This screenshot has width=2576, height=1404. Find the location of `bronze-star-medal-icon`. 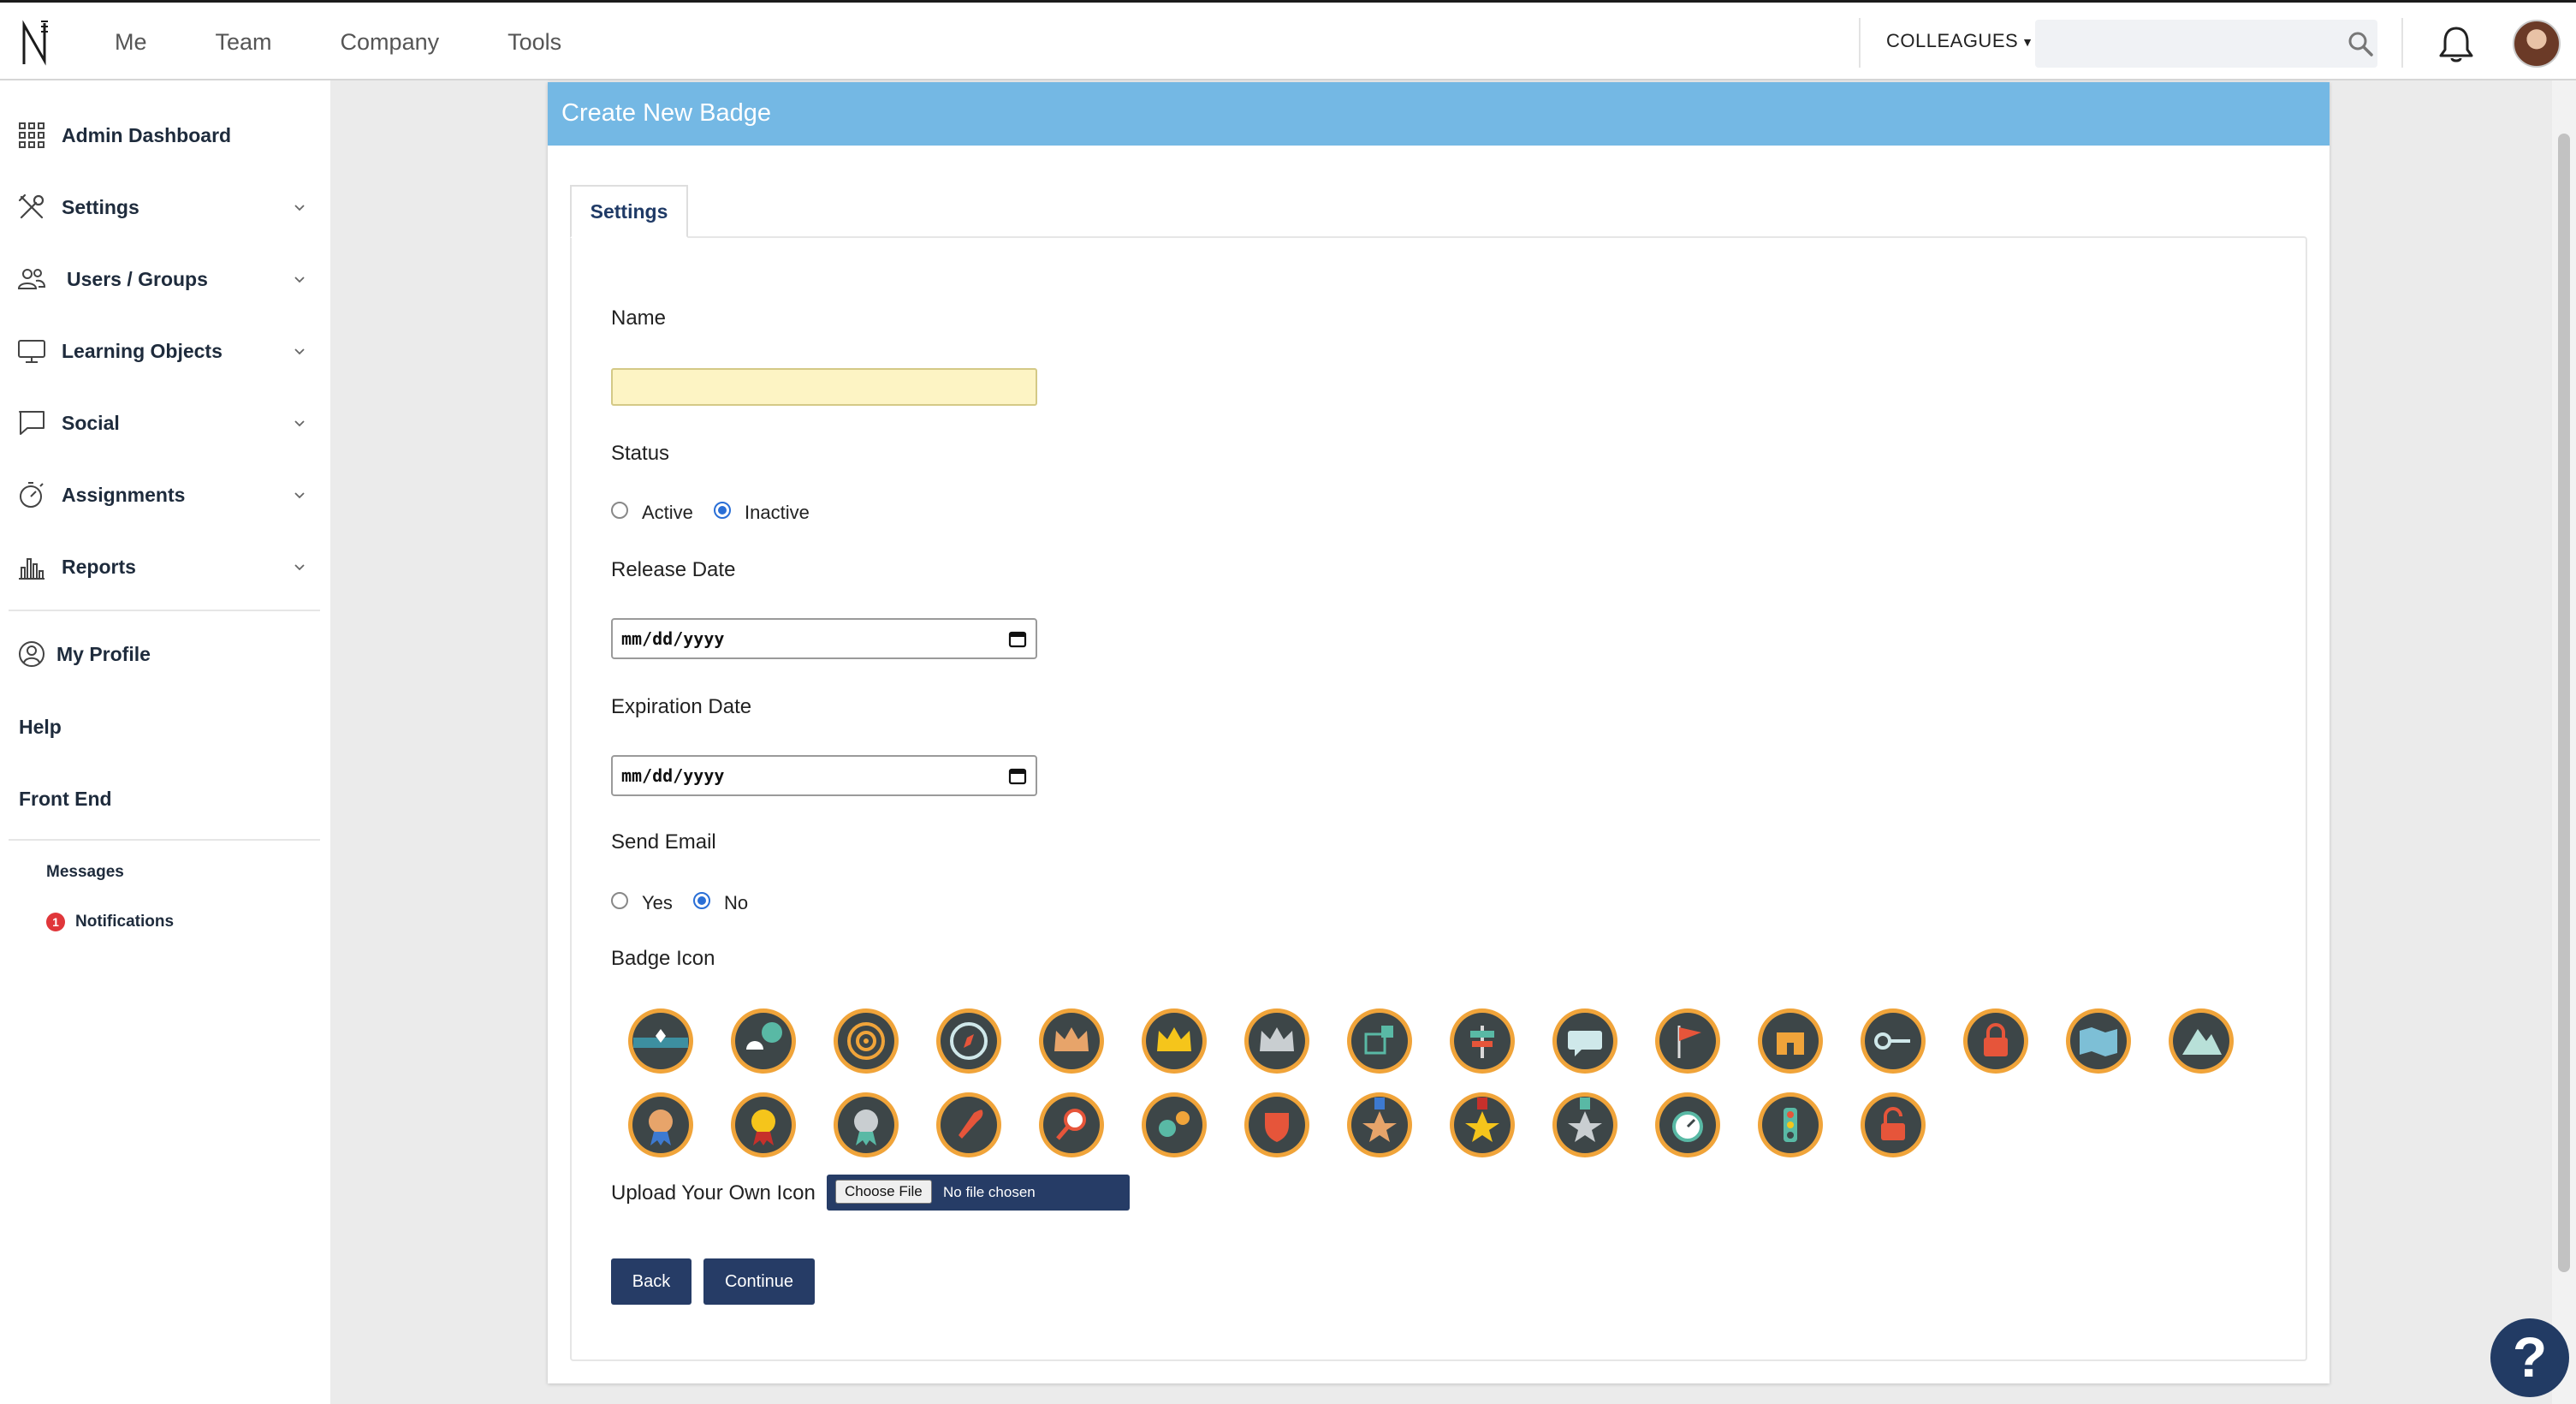

bronze-star-medal-icon is located at coordinates (1380, 1125).